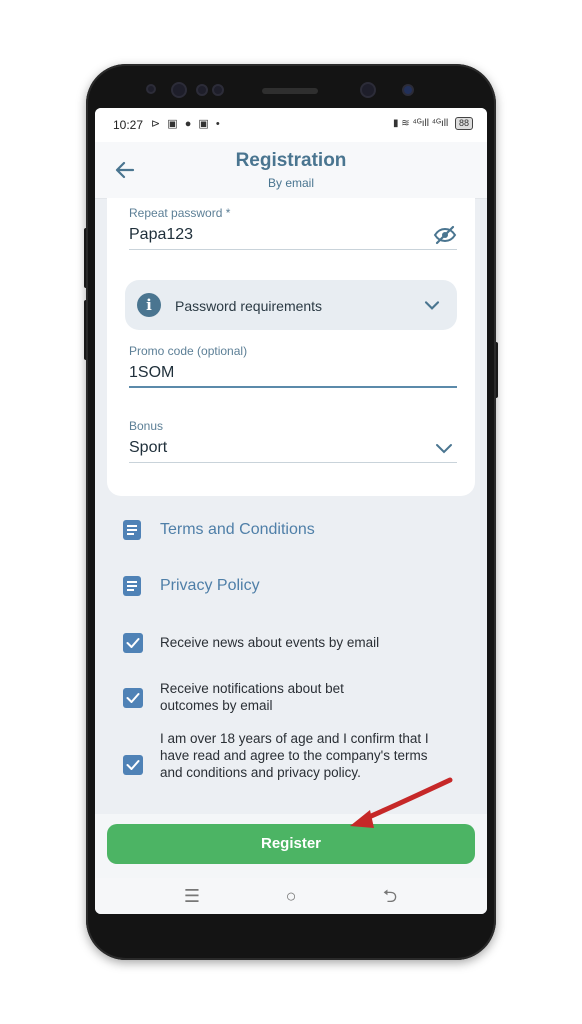 This screenshot has height=1024, width=582. I want to click on system-icons: ▮ ≋ ⁴ᴳıll ⁴ᴳıll 88, so click(433, 123).